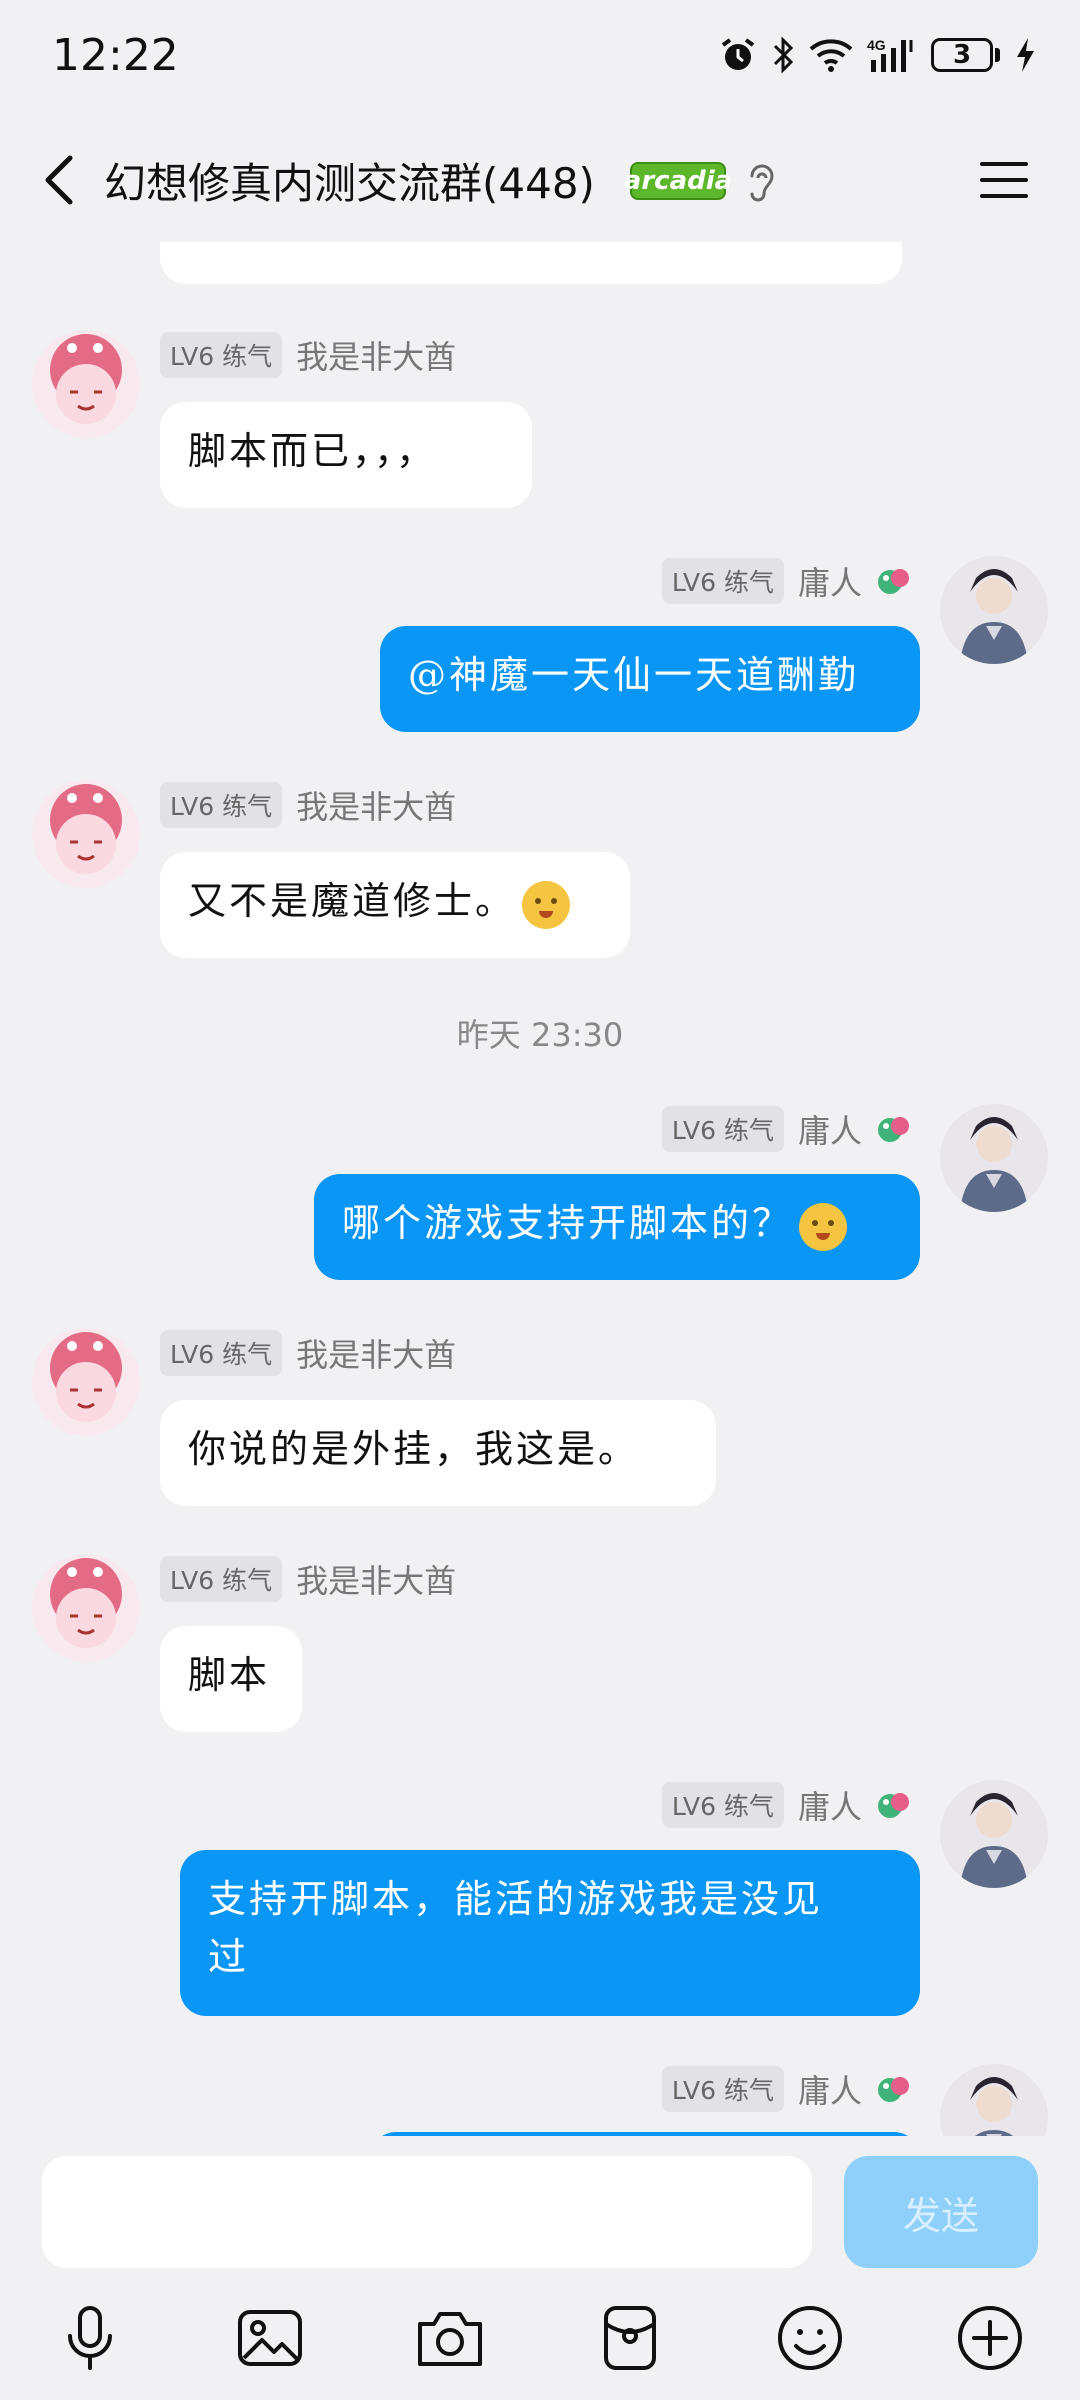  What do you see at coordinates (229, 1957) in the screenshot?
I see `message-text-line: 过` at bounding box center [229, 1957].